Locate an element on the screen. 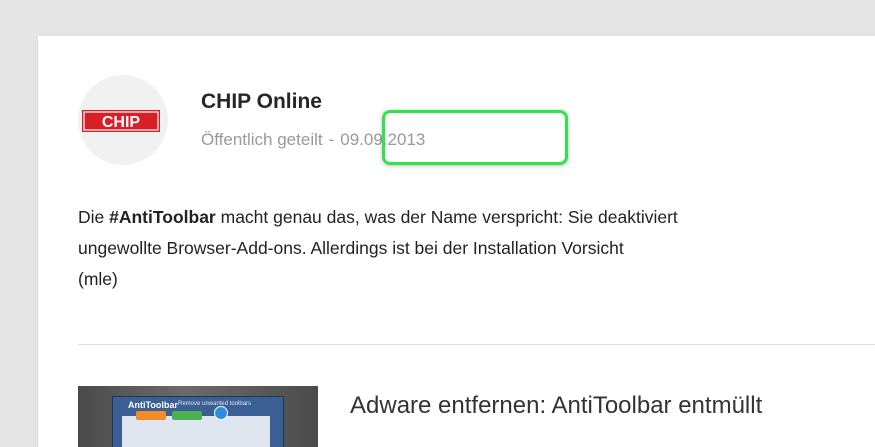 This screenshot has width=875, height=447. thumbnail-tab-green is located at coordinates (187, 415).